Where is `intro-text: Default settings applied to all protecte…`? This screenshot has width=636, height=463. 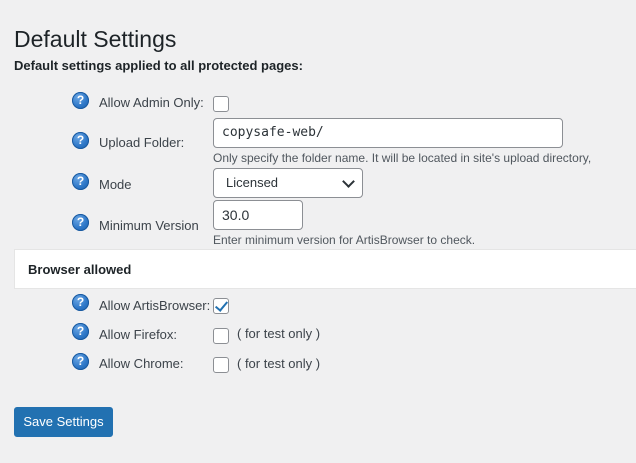
intro-text: Default settings applied to all protecte… is located at coordinates (158, 65).